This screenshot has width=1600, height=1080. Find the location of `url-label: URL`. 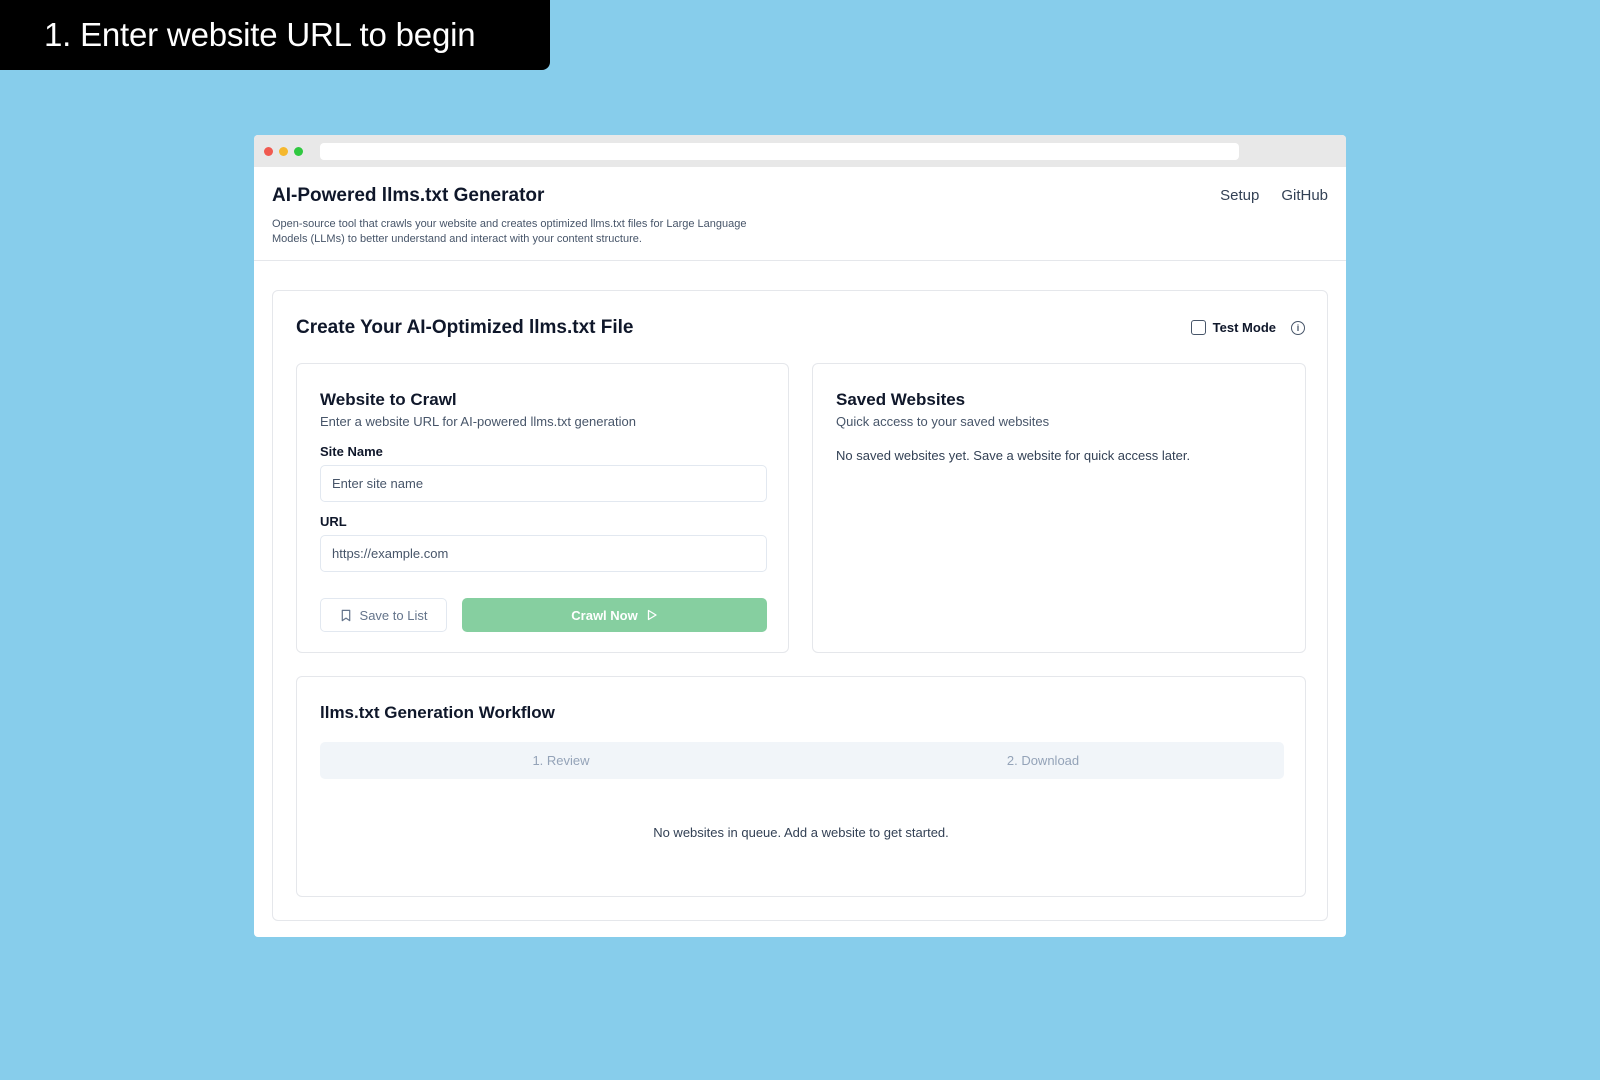

url-label: URL is located at coordinates (333, 521).